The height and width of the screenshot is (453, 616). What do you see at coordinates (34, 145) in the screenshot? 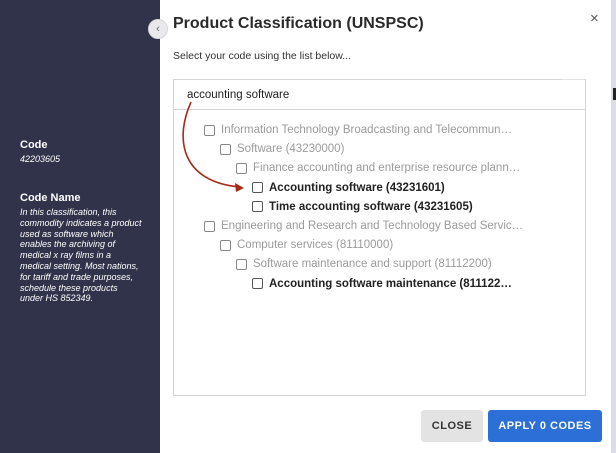
I see `code-label: Code` at bounding box center [34, 145].